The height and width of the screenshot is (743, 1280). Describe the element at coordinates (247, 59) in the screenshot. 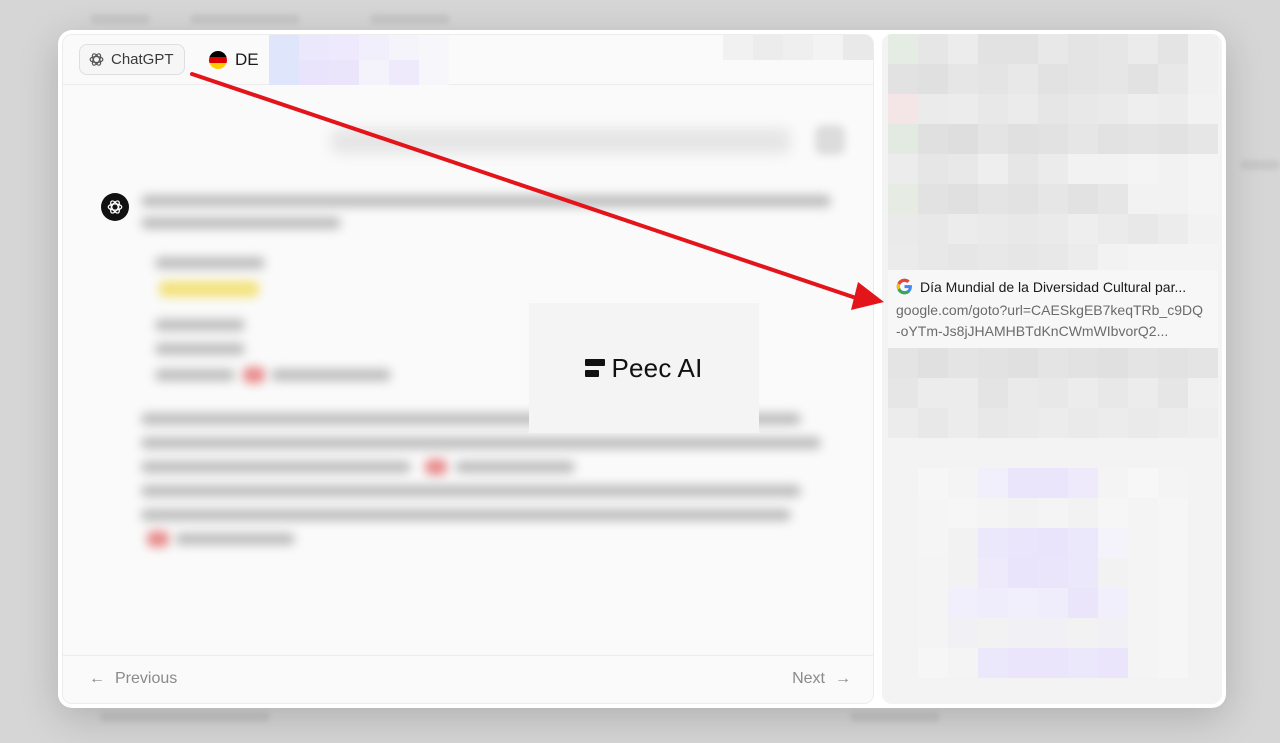

I see `country-chip-label: DE` at that location.